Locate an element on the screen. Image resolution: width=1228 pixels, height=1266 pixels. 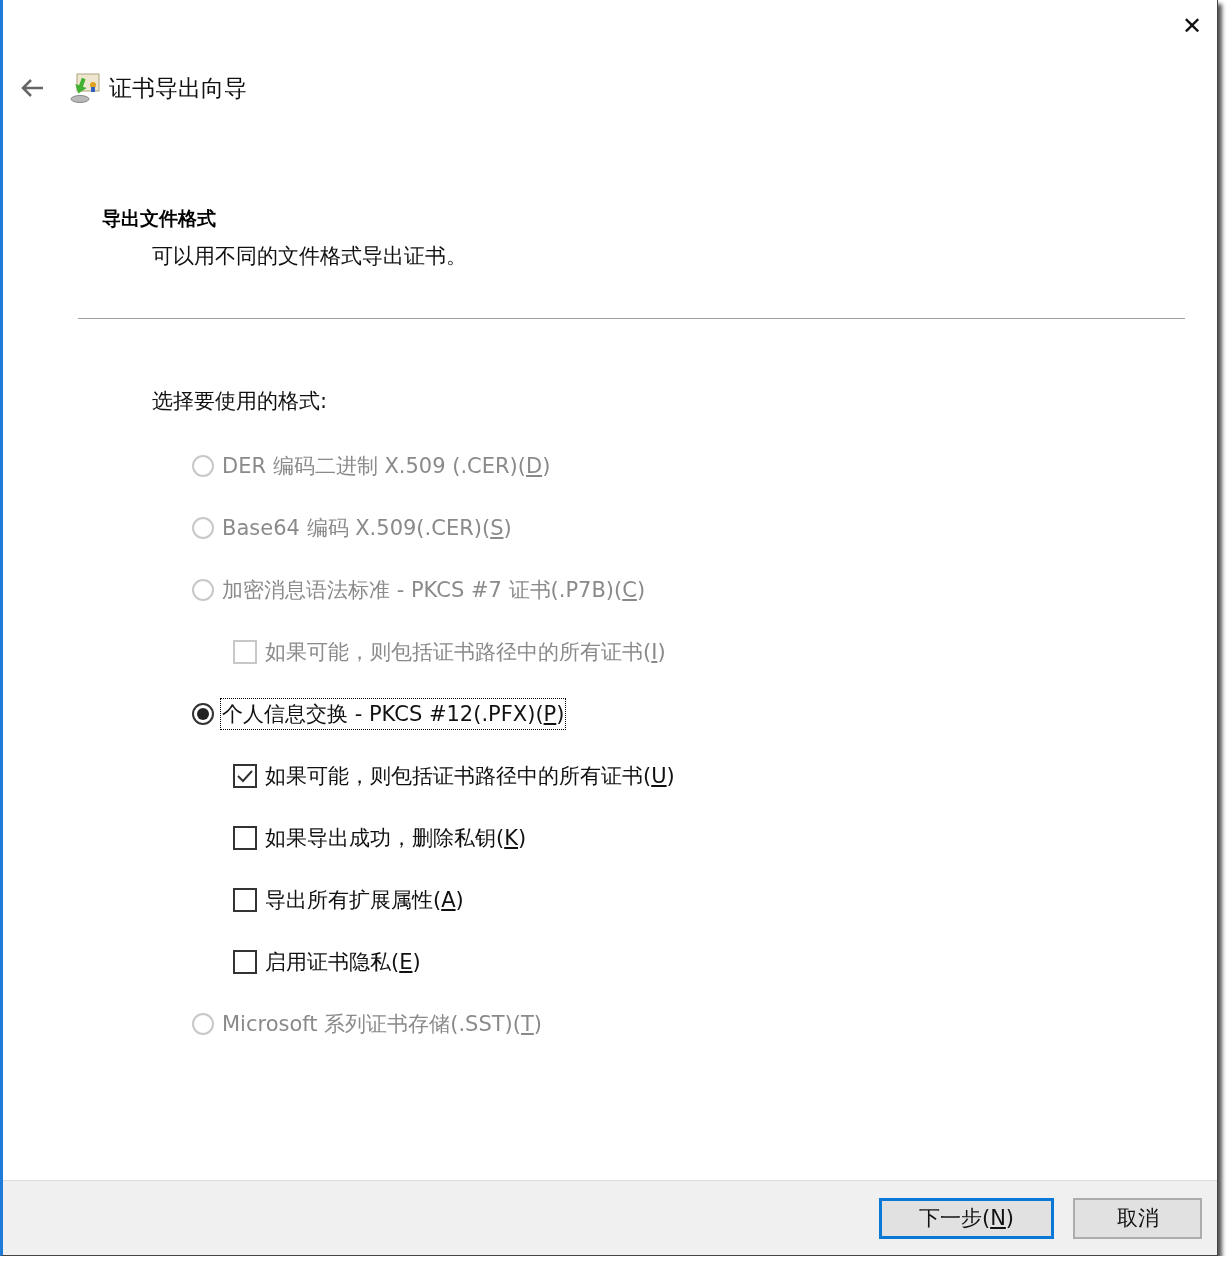
close-button: ✕ is located at coordinates (1192, 26).